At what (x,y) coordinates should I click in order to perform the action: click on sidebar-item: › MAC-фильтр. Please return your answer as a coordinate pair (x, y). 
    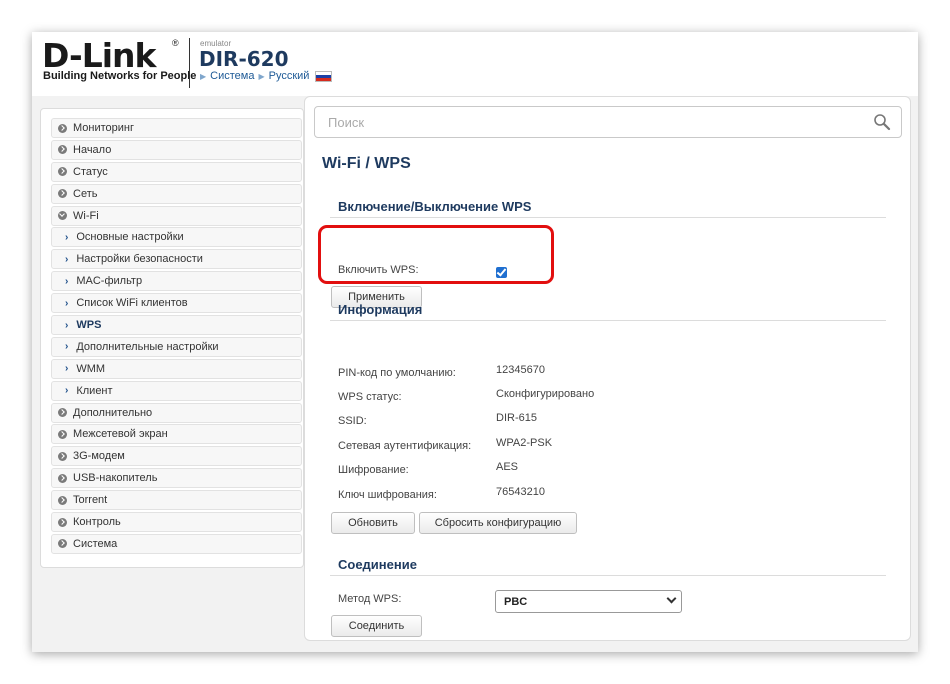
    Looking at the image, I should click on (176, 281).